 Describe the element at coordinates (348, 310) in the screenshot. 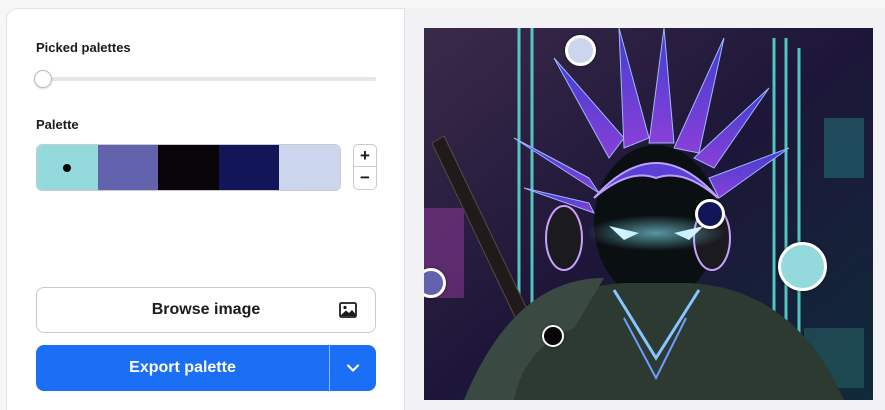

I see `image-icon` at that location.